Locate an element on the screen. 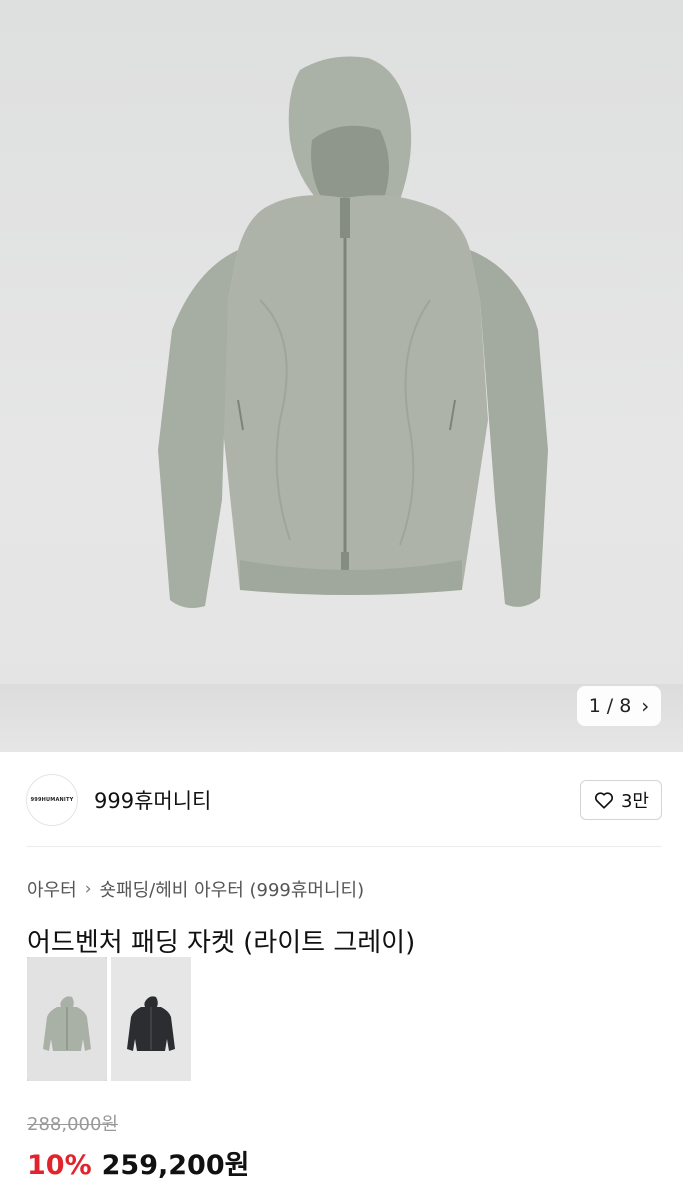  gallery-page-indicator: 1 / 8 › is located at coordinates (619, 706).